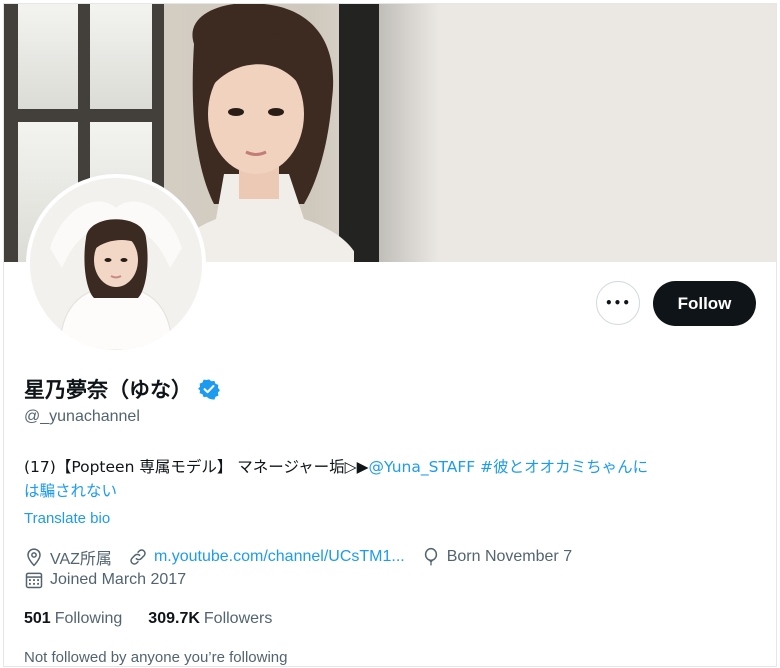  Describe the element at coordinates (34, 580) in the screenshot. I see `calendar-icon` at that location.